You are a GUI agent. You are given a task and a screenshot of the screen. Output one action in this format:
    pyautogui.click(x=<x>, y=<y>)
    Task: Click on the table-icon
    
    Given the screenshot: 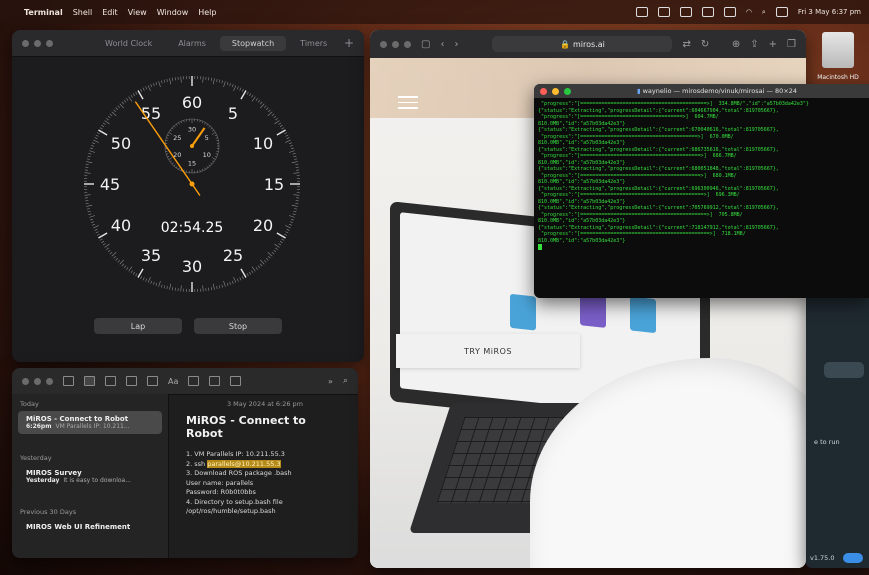 What is the action you would take?
    pyautogui.click(x=215, y=381)
    